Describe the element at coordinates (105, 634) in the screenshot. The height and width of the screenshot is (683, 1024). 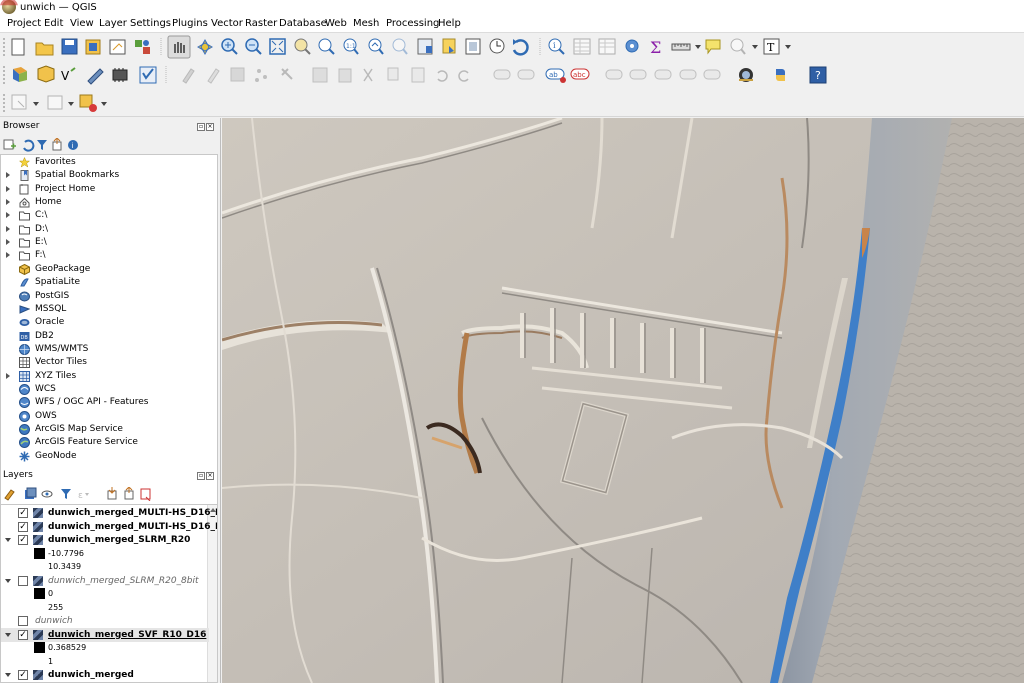
I see `layer-row: ✓ dunwich_merged_SVF_R10_D16` at that location.